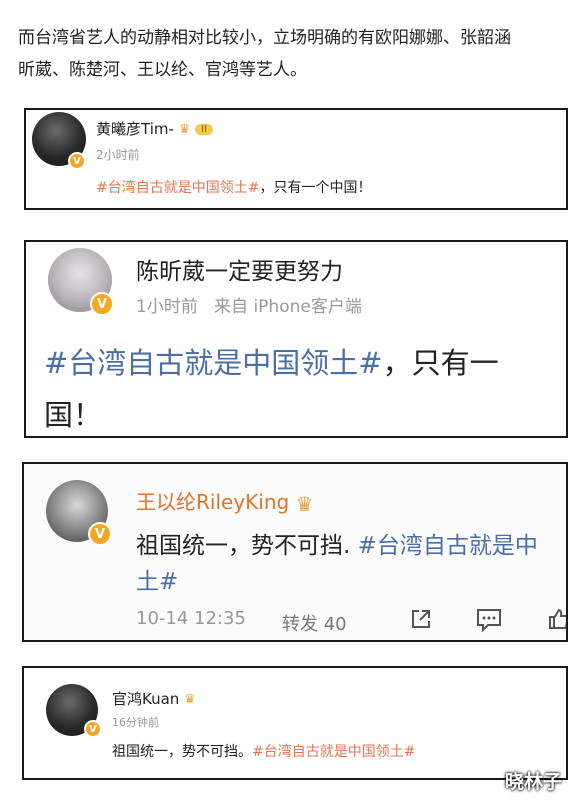 The image size is (568, 802). I want to click on author-name: 官鸿Kuan, so click(145, 699).